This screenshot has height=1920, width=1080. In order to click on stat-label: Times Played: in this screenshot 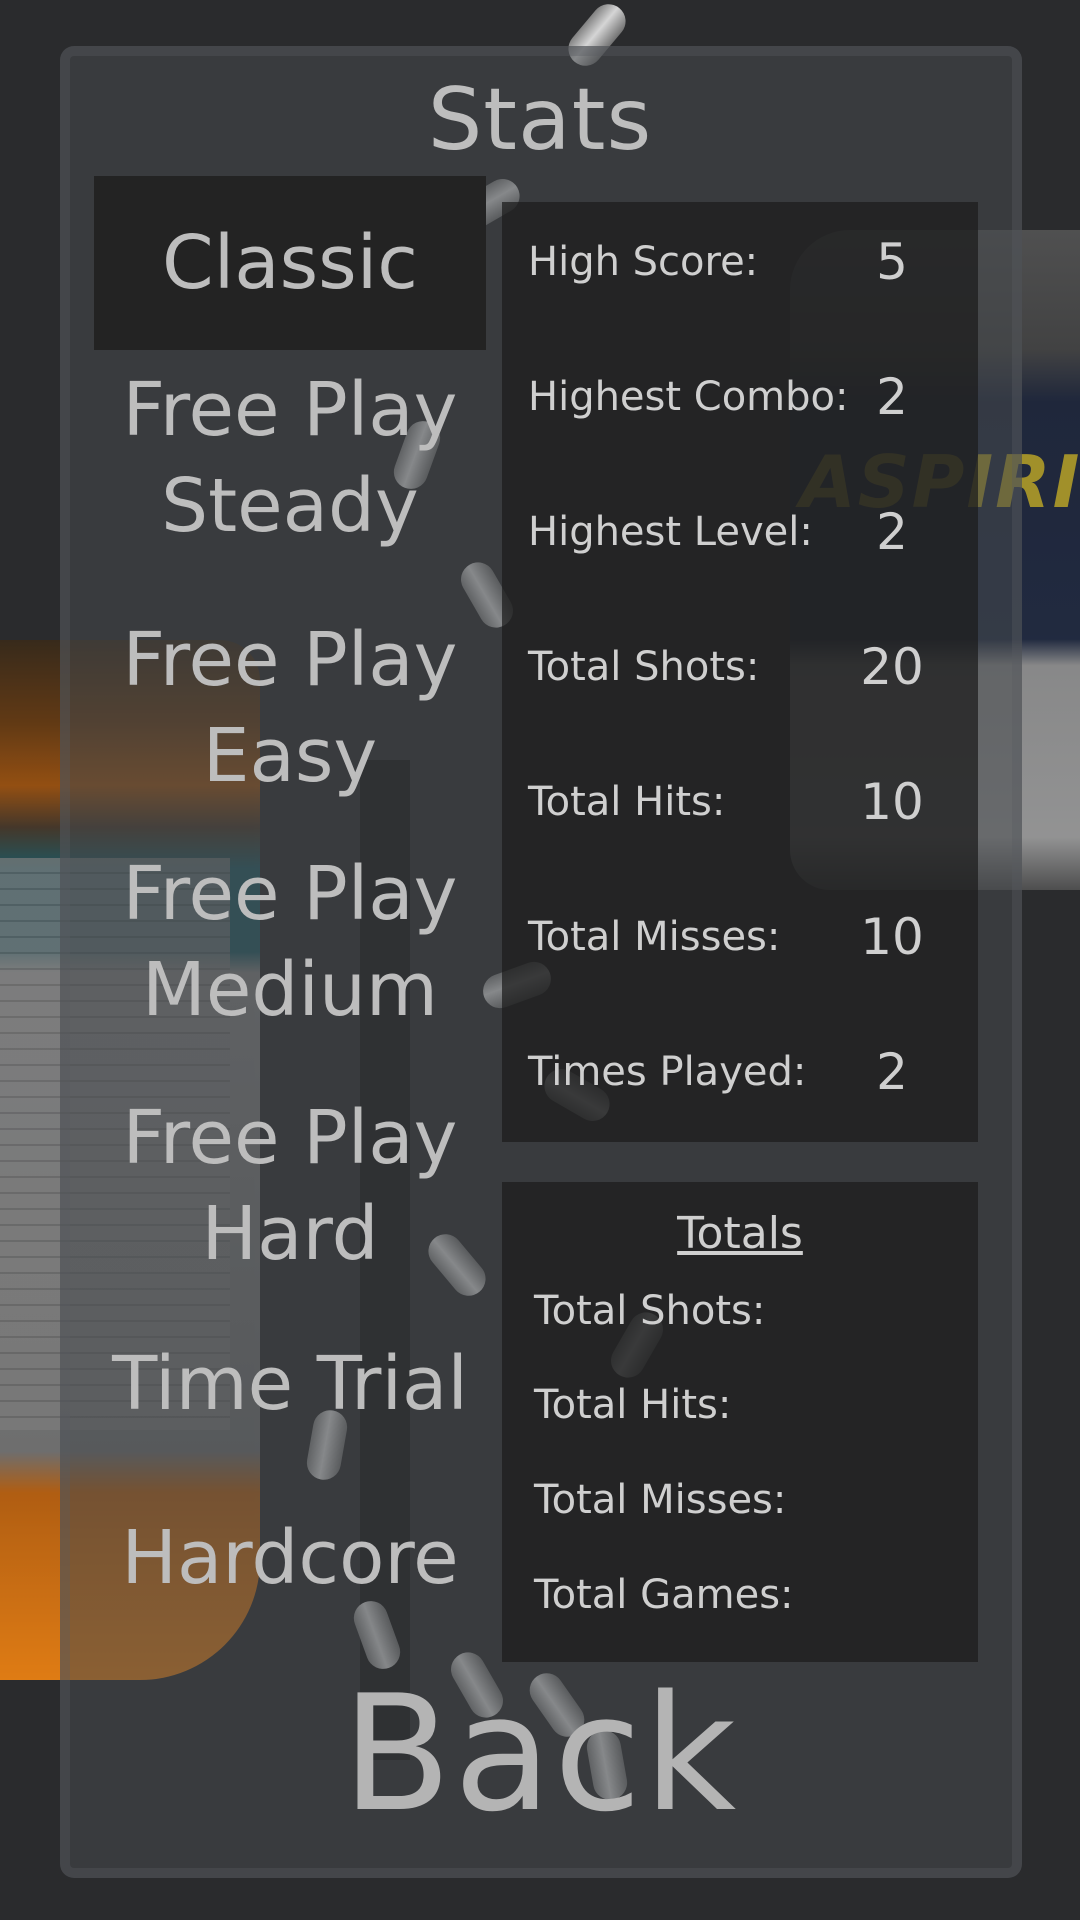, I will do `click(667, 1072)`.